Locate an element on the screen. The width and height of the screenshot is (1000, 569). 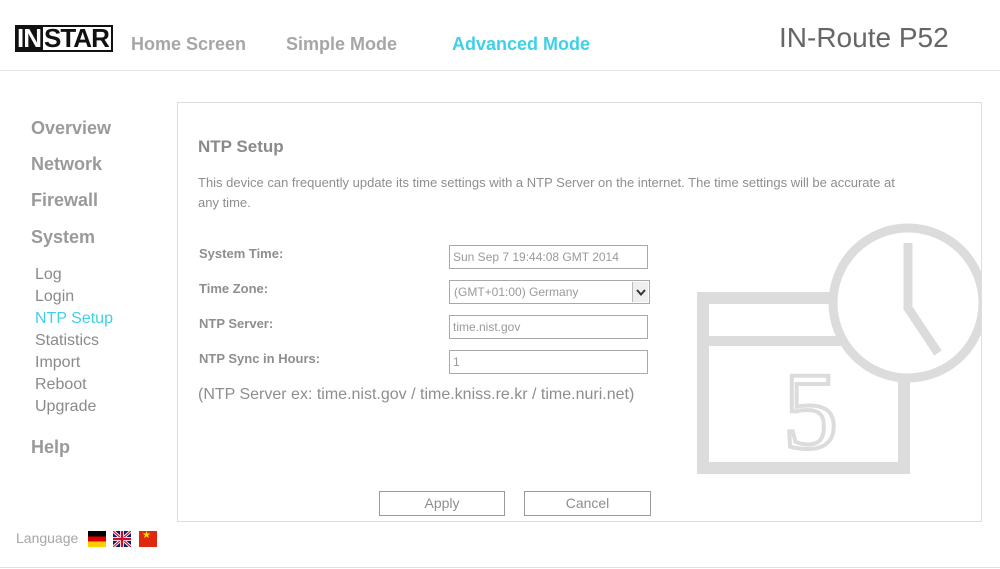
sidebar-subitem-import: Import is located at coordinates (57, 363).